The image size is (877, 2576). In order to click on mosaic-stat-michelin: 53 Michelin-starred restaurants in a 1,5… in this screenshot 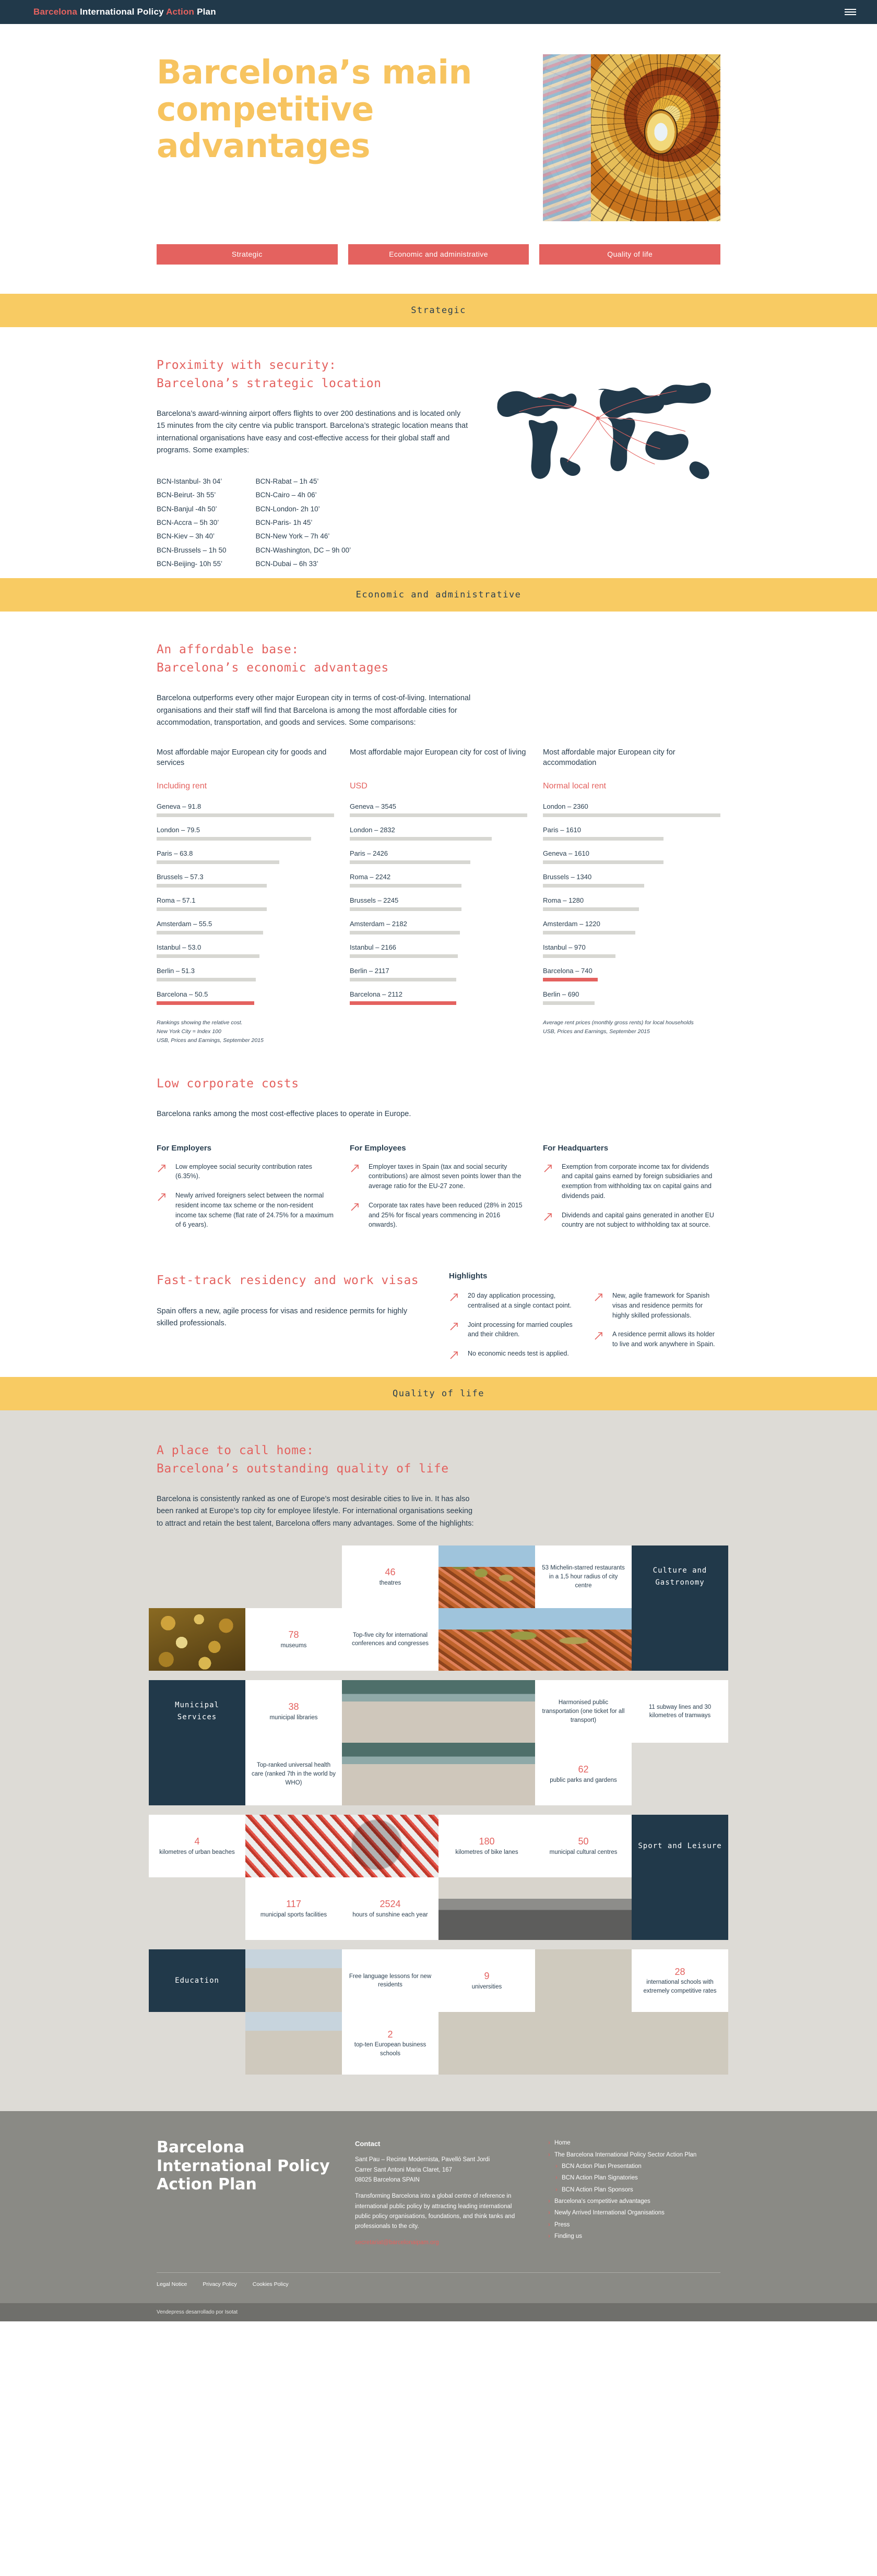, I will do `click(584, 1577)`.